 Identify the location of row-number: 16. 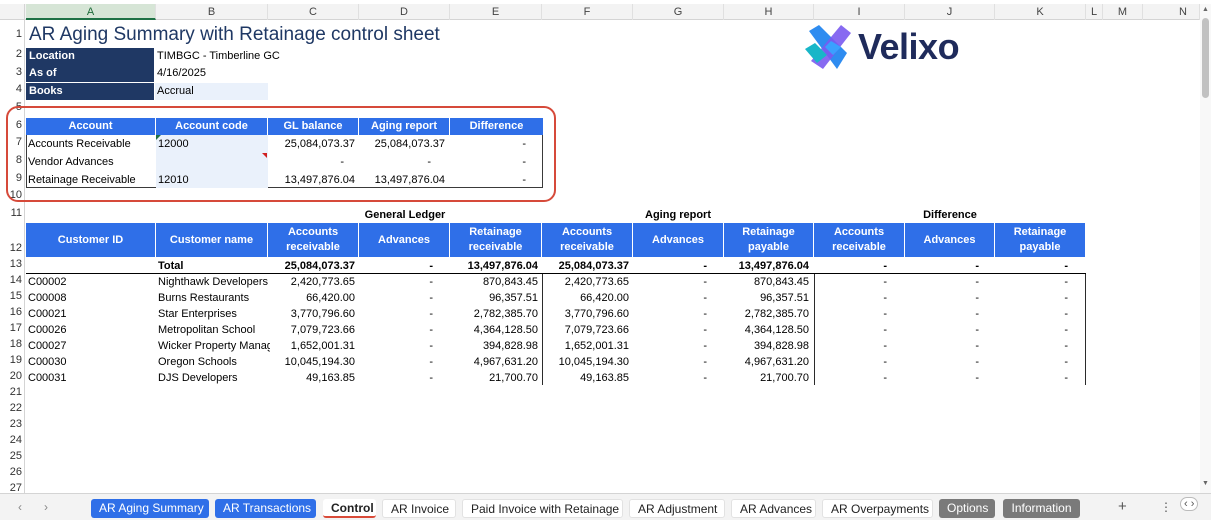
(11, 312).